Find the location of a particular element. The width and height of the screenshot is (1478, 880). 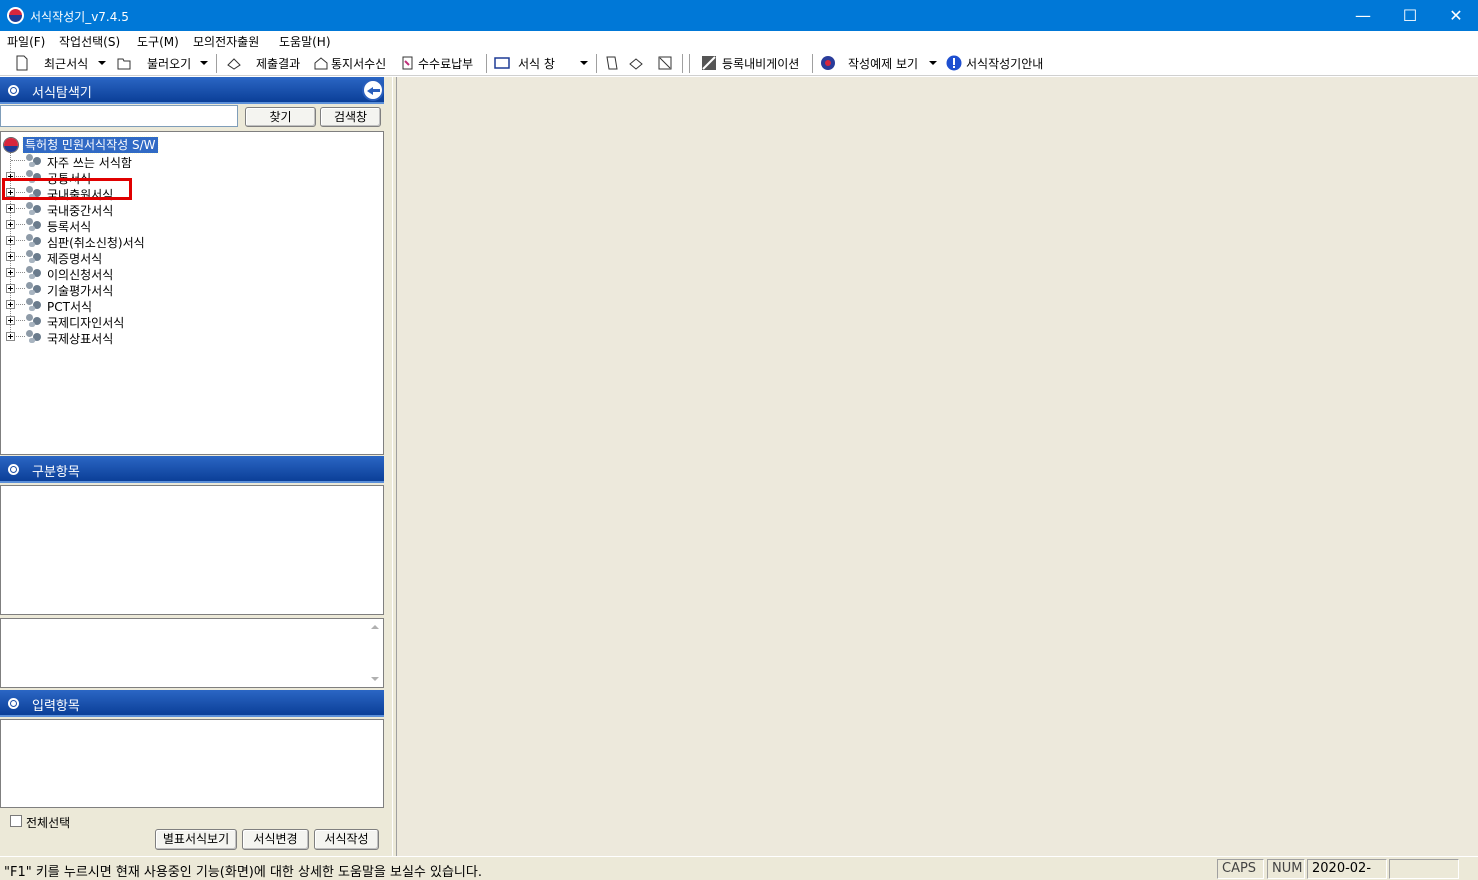

registration-navigation-button: 등록내비게이션 is located at coordinates (760, 63).